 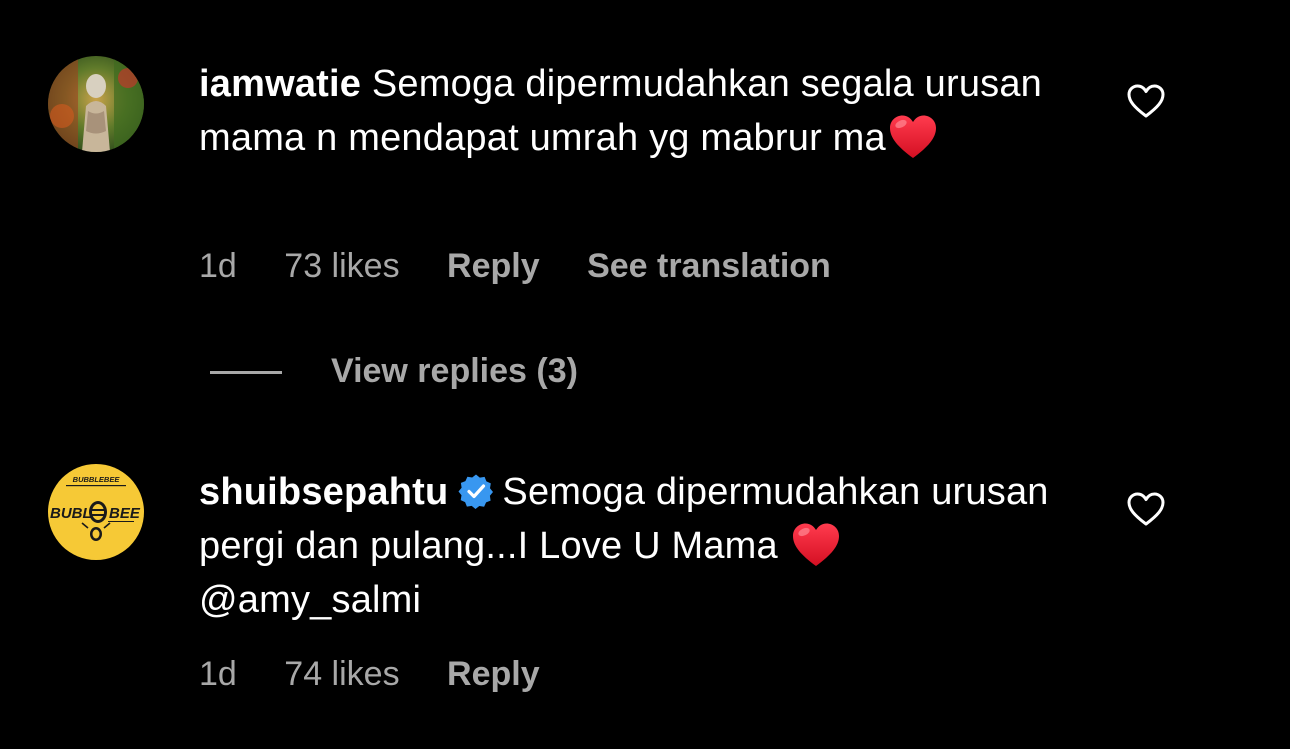 I want to click on avatar-logo-top-text: BUBBLEBEE, so click(x=97, y=479).